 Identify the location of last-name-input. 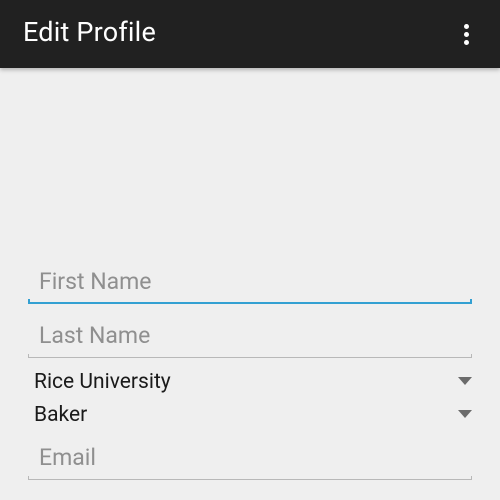
(250, 336).